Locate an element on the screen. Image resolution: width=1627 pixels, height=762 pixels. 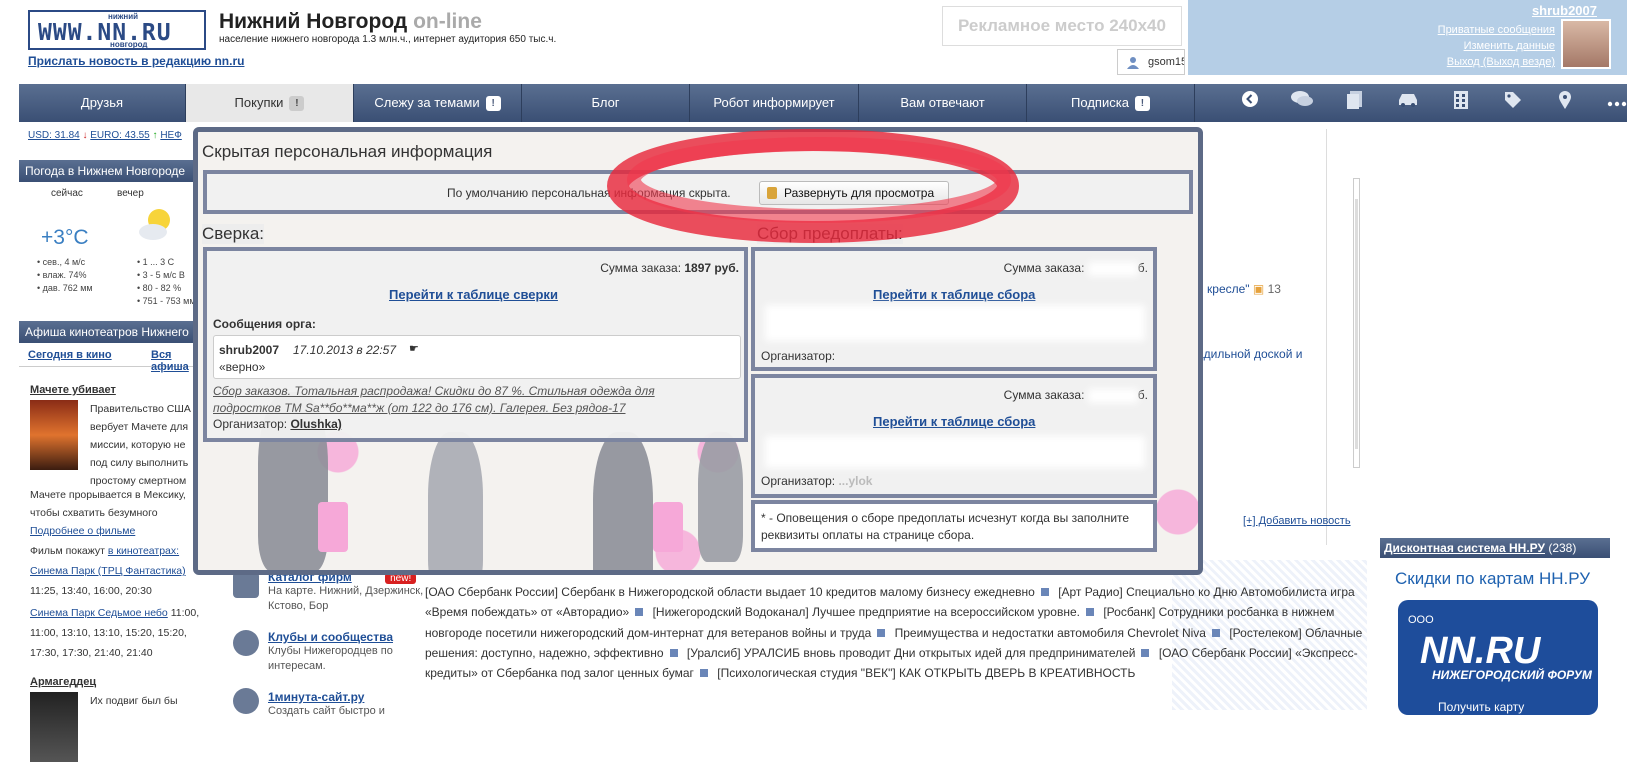
nav-subscription: Подписка! is located at coordinates (1111, 103).